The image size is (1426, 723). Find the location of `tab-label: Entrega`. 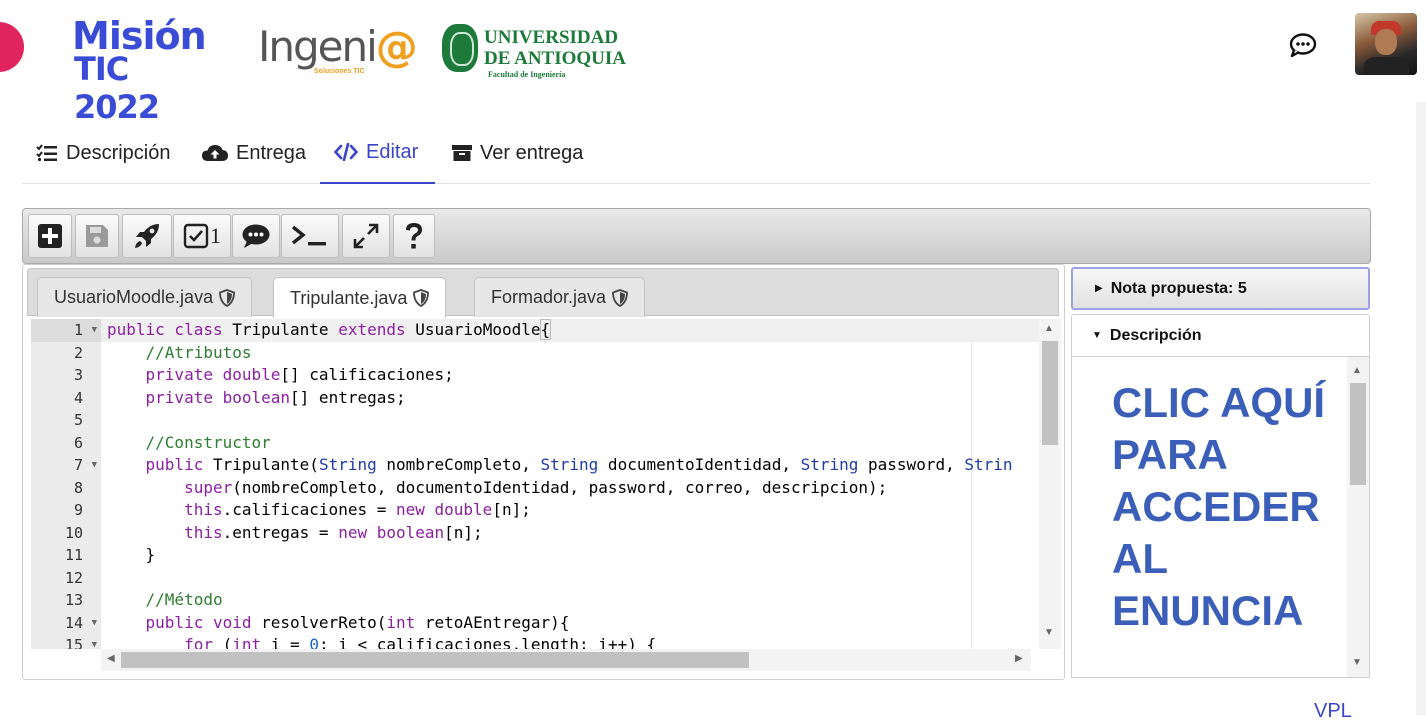

tab-label: Entrega is located at coordinates (271, 152).